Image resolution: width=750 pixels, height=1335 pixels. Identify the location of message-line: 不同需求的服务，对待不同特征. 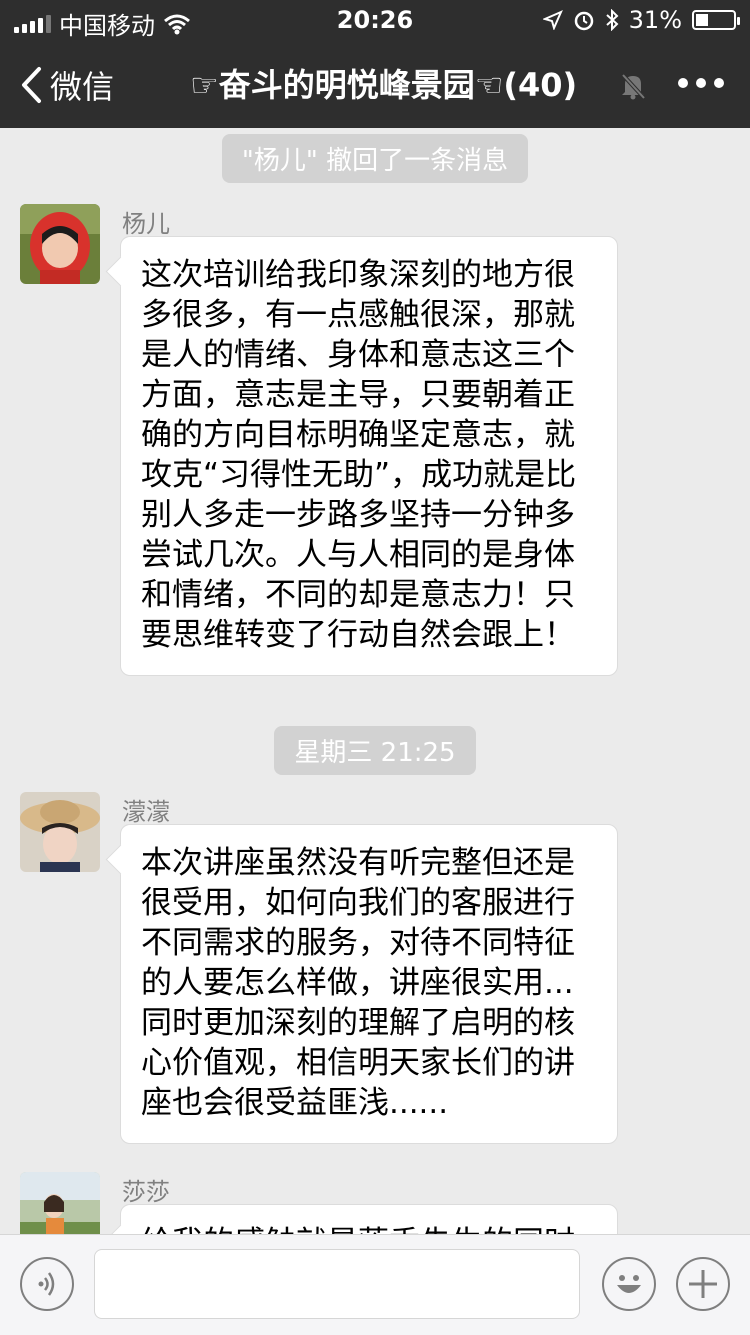
(358, 943).